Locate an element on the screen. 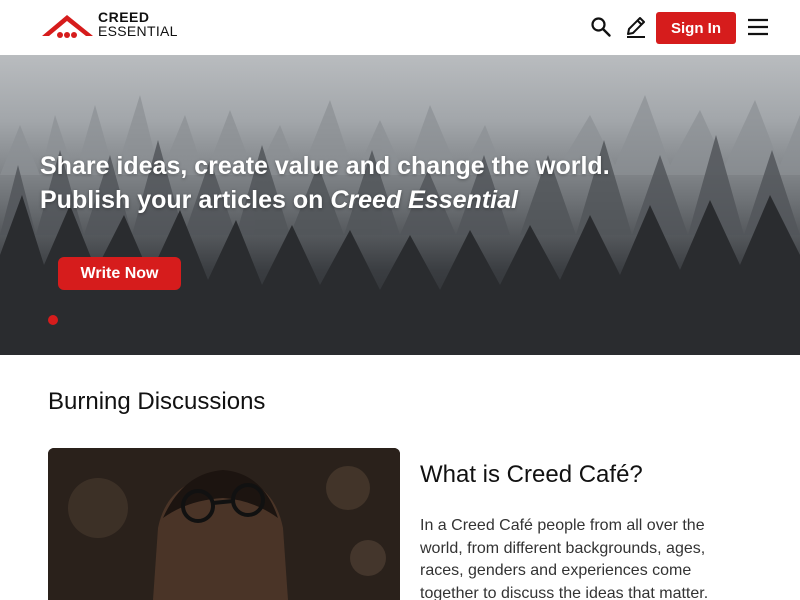 The height and width of the screenshot is (600, 800). logo: CREED ESSENTIAL is located at coordinates (115, 26).